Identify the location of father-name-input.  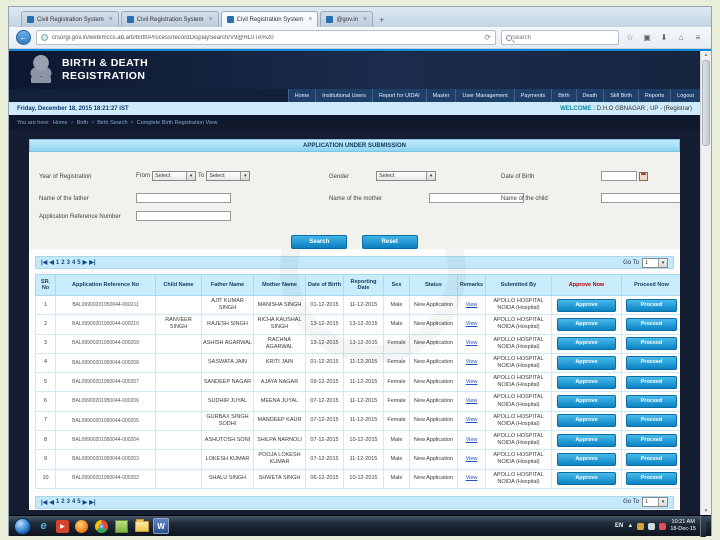
(183, 198).